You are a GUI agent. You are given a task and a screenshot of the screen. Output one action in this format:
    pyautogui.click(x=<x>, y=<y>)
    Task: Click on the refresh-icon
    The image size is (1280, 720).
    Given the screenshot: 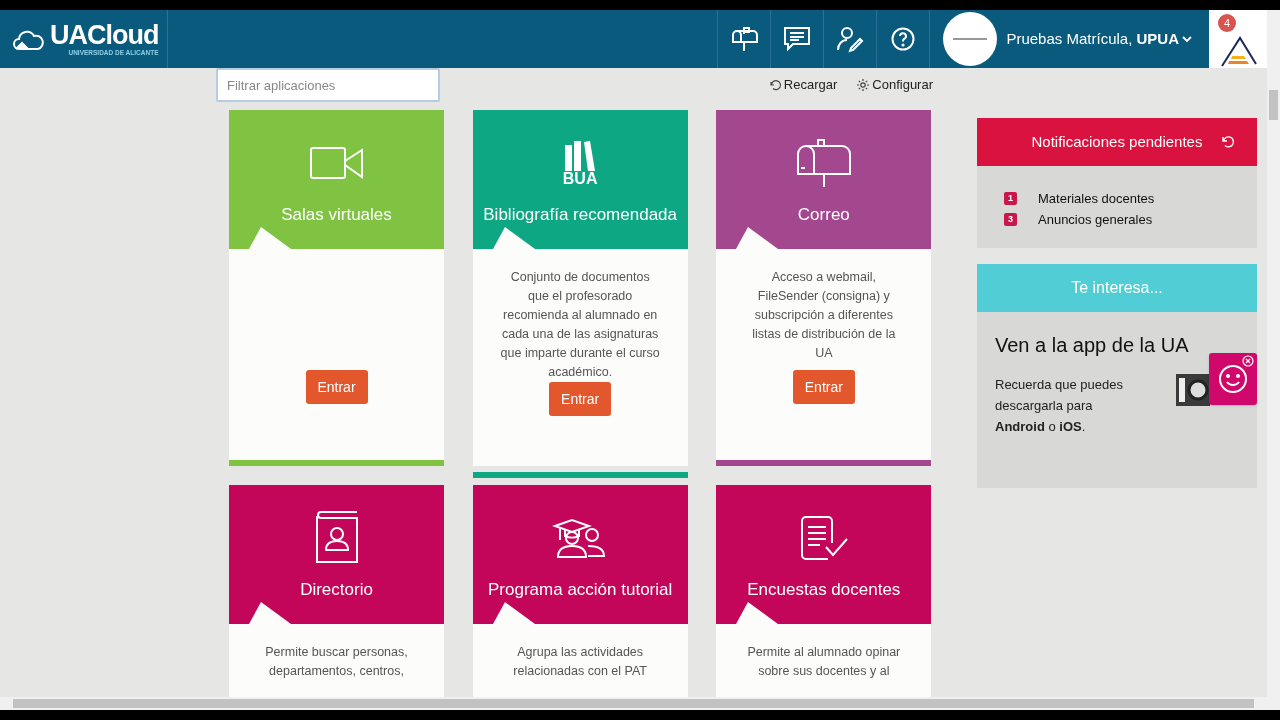 What is the action you would take?
    pyautogui.click(x=1228, y=142)
    